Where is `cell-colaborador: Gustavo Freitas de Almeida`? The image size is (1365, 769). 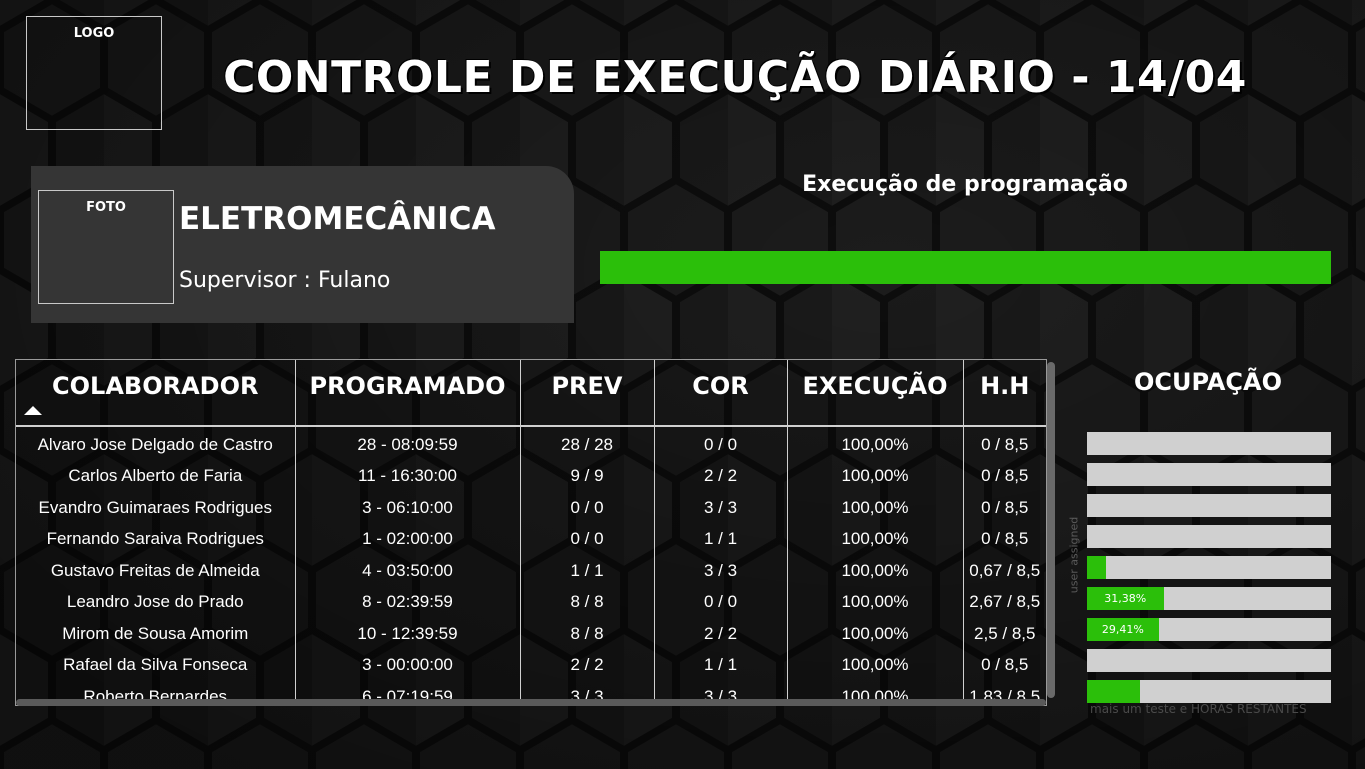
cell-colaborador: Gustavo Freitas de Almeida is located at coordinates (156, 571).